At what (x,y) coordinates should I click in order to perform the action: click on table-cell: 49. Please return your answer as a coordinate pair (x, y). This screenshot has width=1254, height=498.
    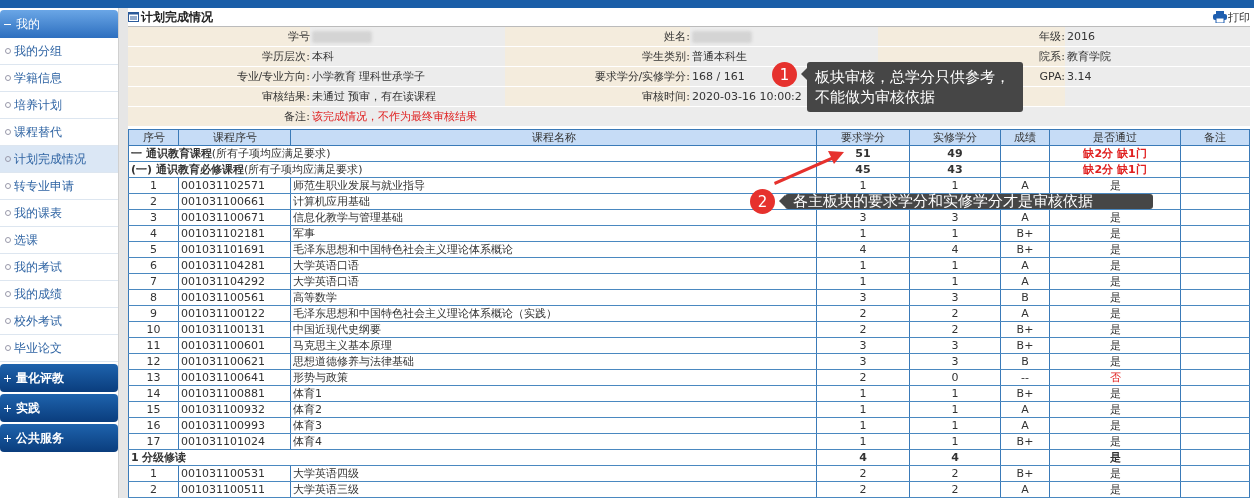
    Looking at the image, I should click on (955, 153).